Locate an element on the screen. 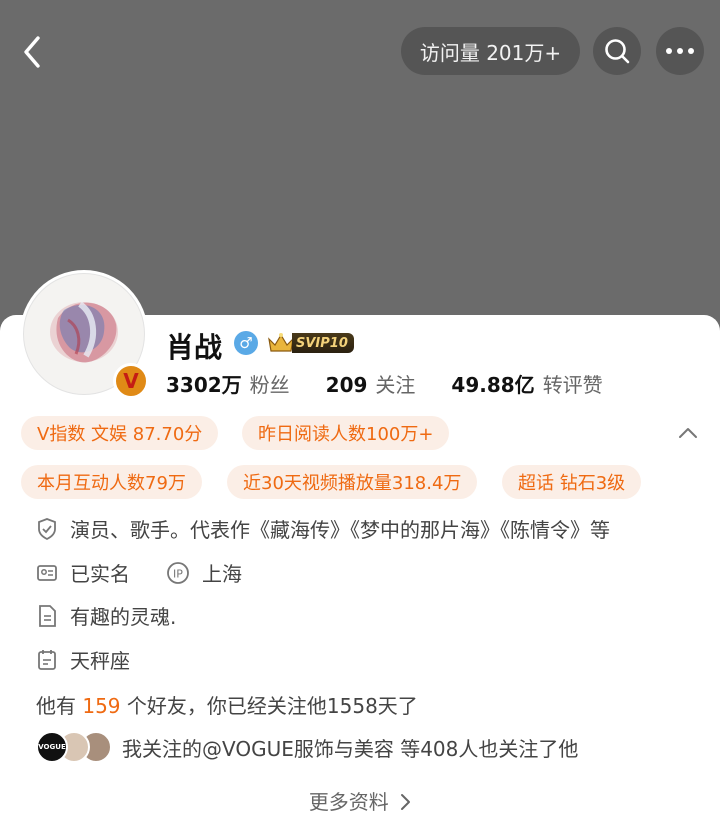 This screenshot has height=830, width=720. more-info-button: 更多资料 is located at coordinates (360, 800).